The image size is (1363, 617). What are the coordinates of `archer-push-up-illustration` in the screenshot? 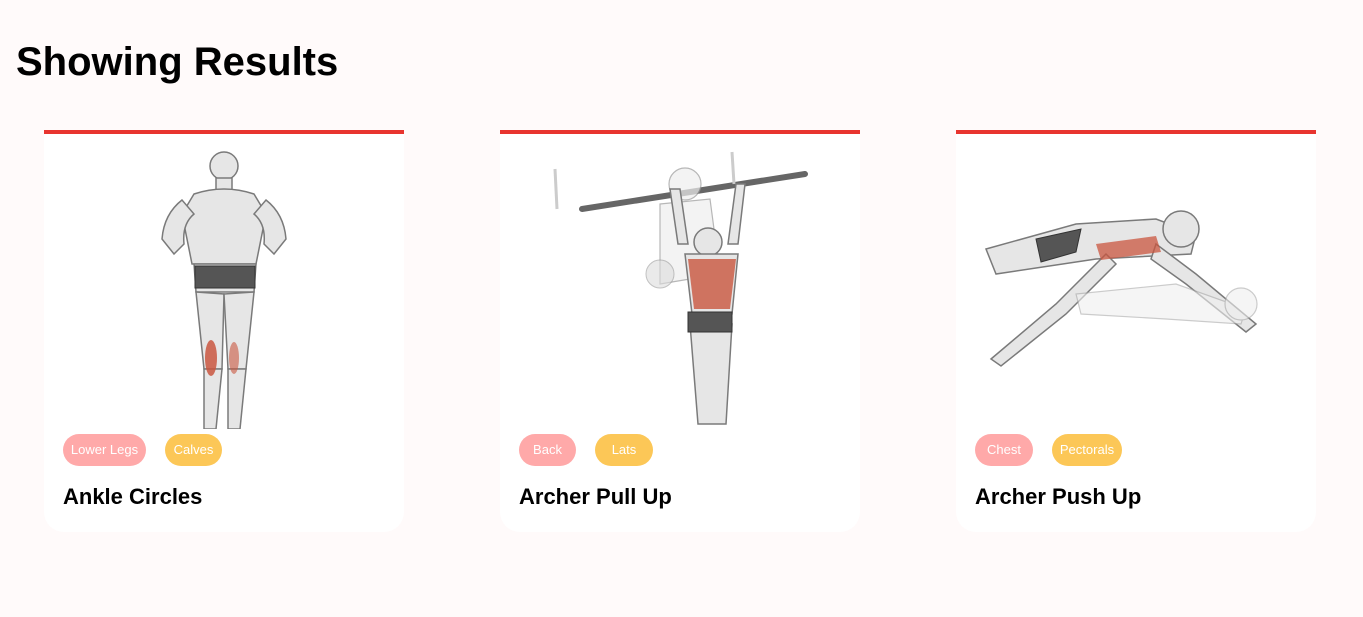 It's located at (1136, 286).